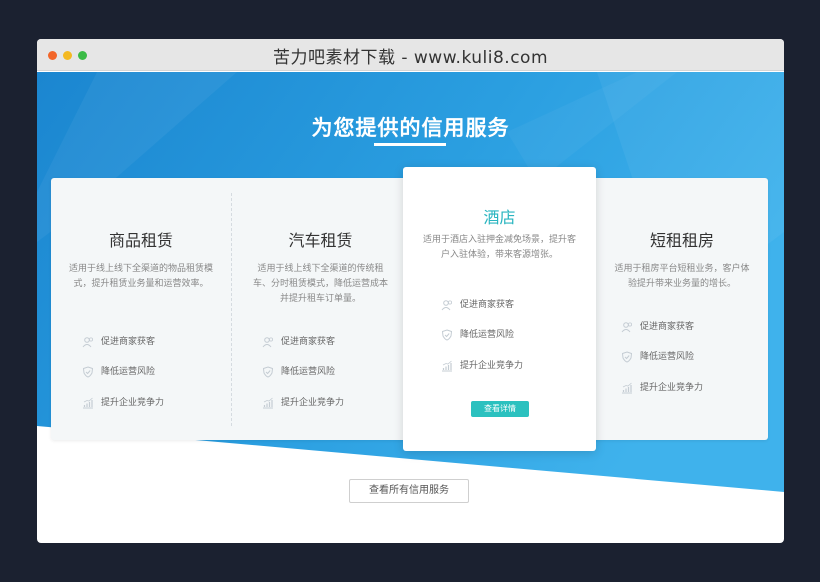 This screenshot has width=820, height=582. Describe the element at coordinates (141, 276) in the screenshot. I see `card-description: 适用于线上线下全渠道的物品租赁模式，提升租赁业务量和运营效率。` at that location.